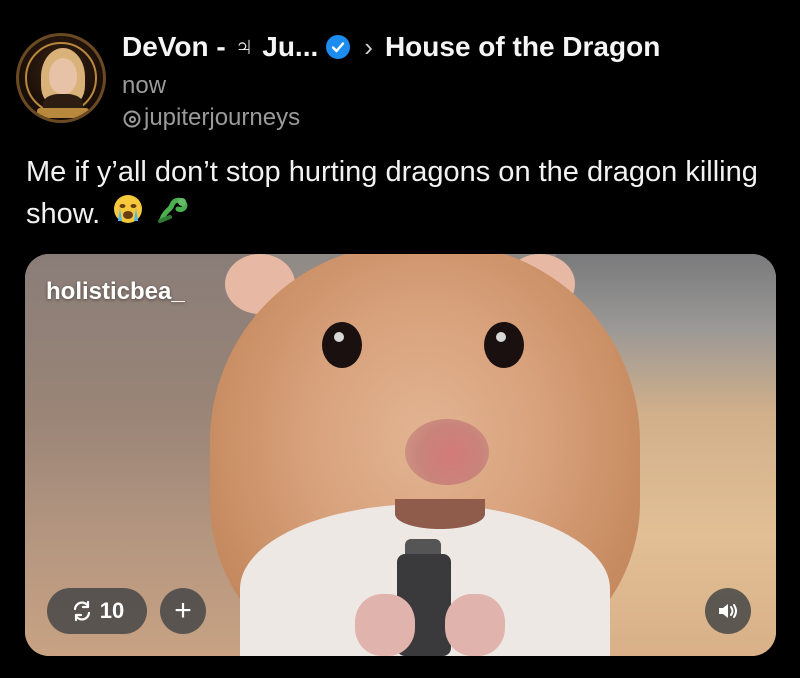 This screenshot has height=678, width=800. I want to click on sound-toggle-button, so click(728, 611).